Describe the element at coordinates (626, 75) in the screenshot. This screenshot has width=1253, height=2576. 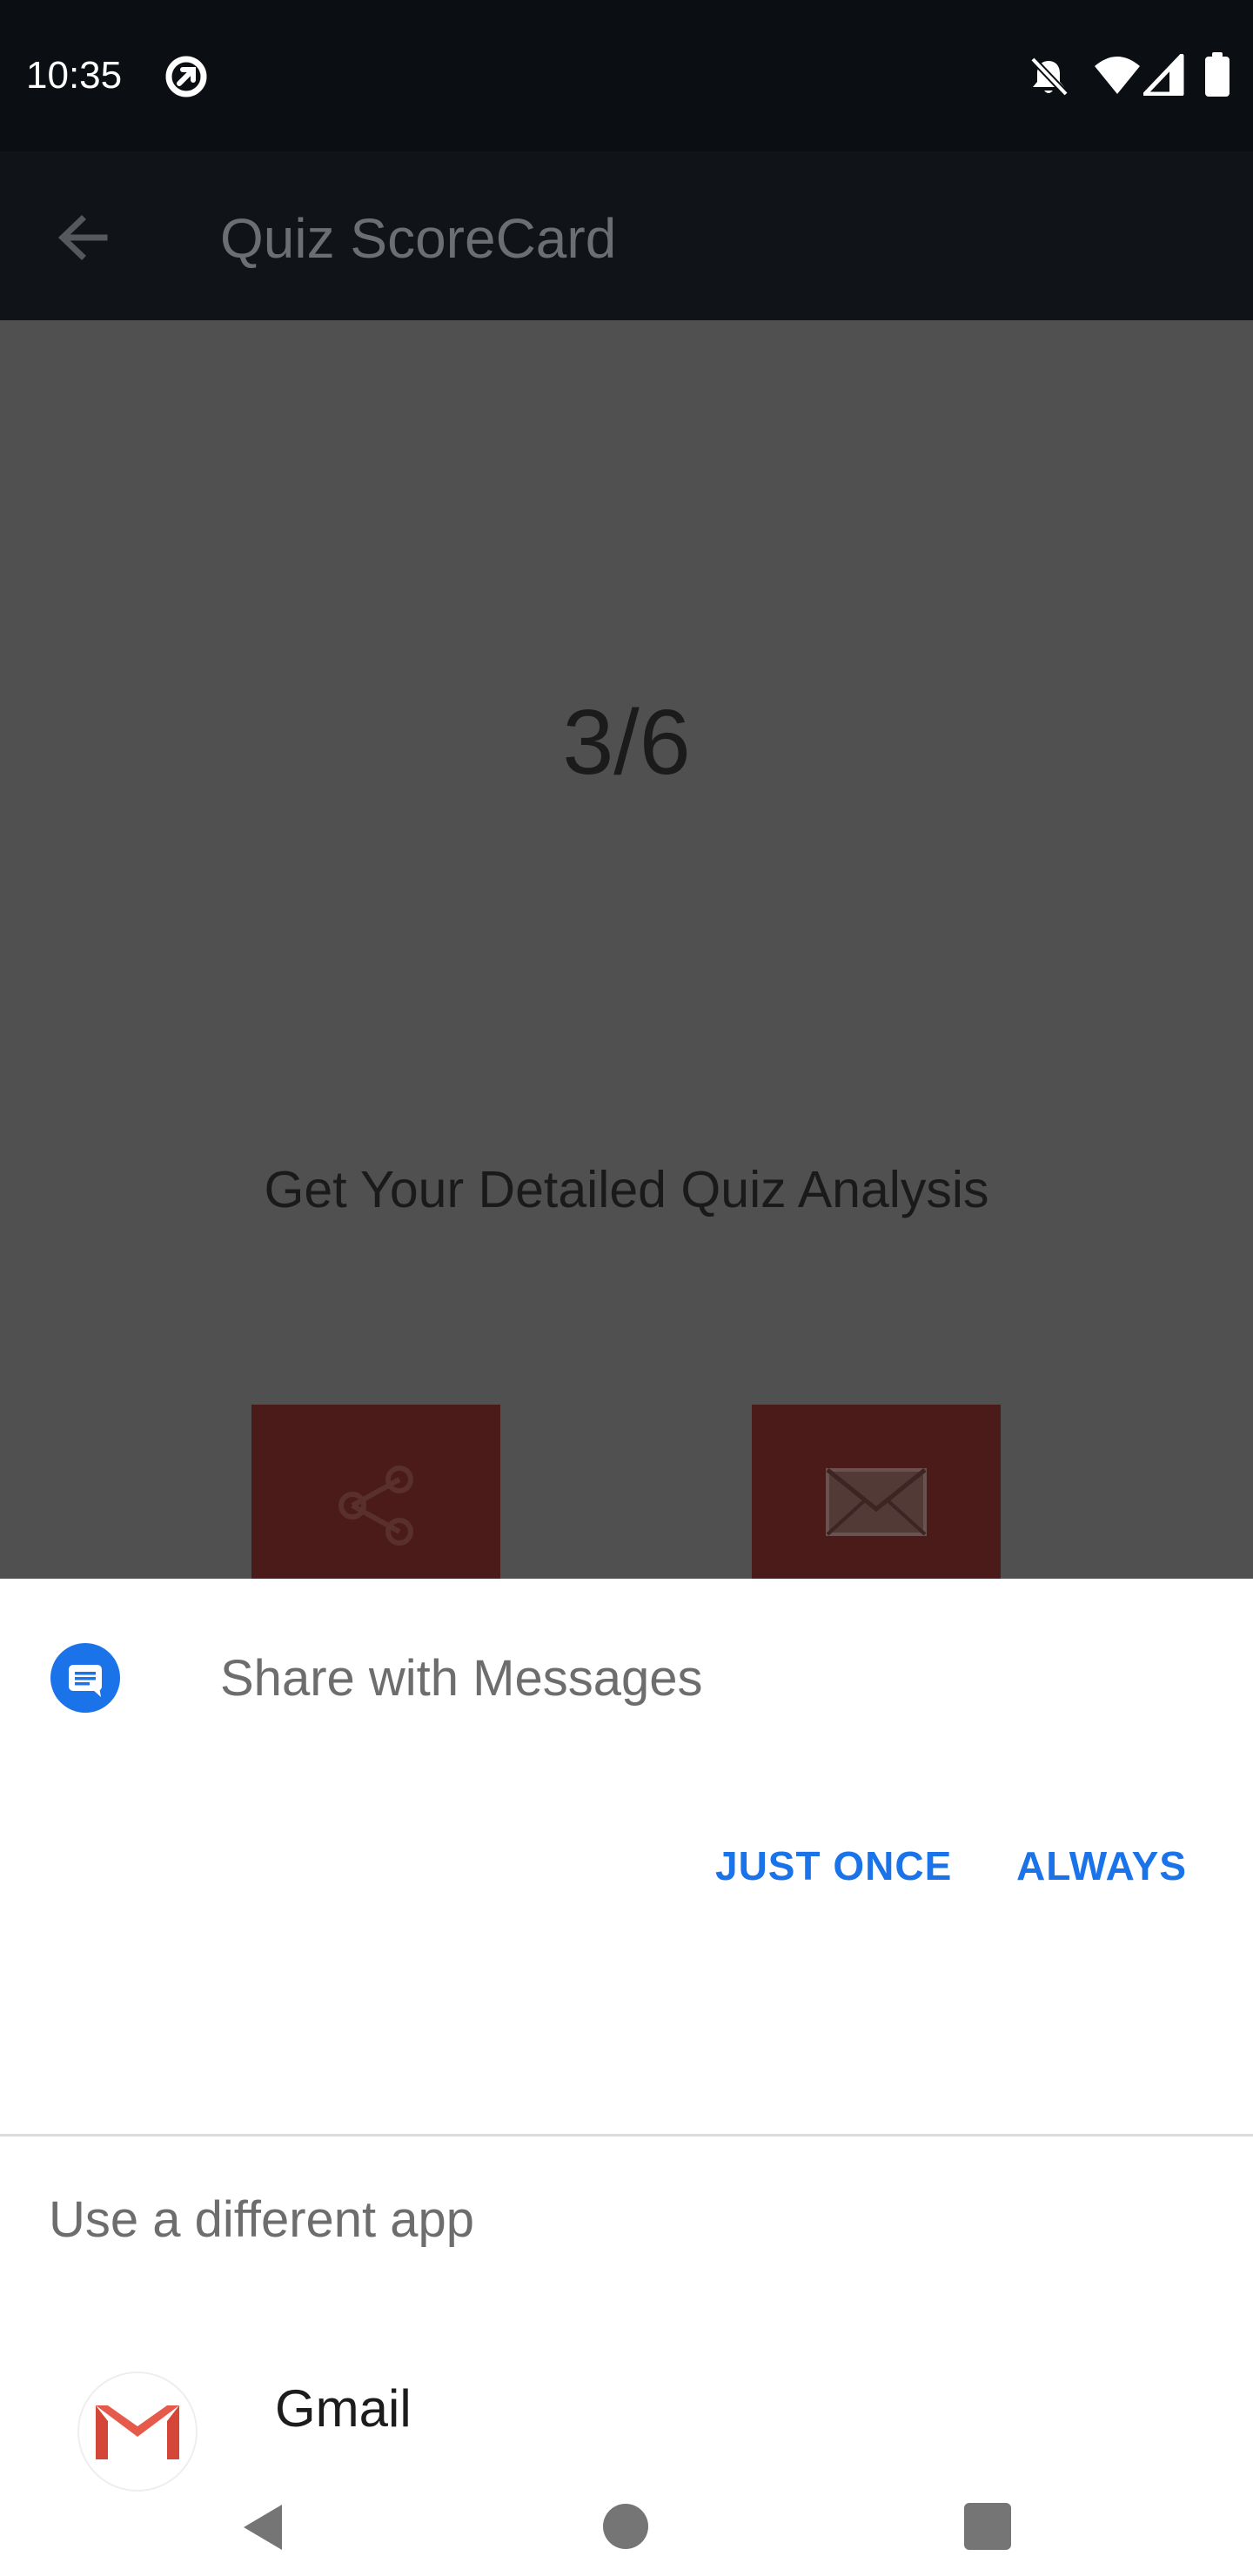
I see `status-bar: 10:35` at that location.